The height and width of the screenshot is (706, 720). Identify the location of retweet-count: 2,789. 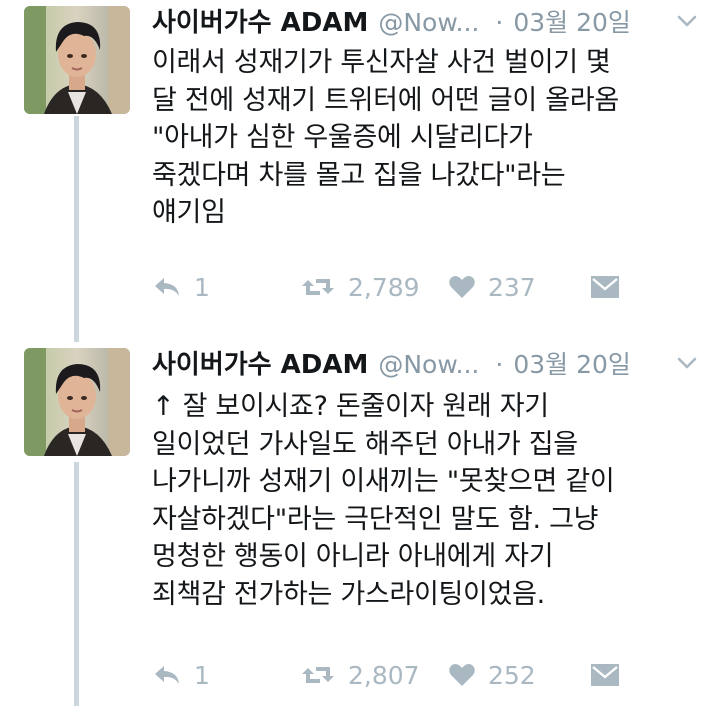
(384, 287).